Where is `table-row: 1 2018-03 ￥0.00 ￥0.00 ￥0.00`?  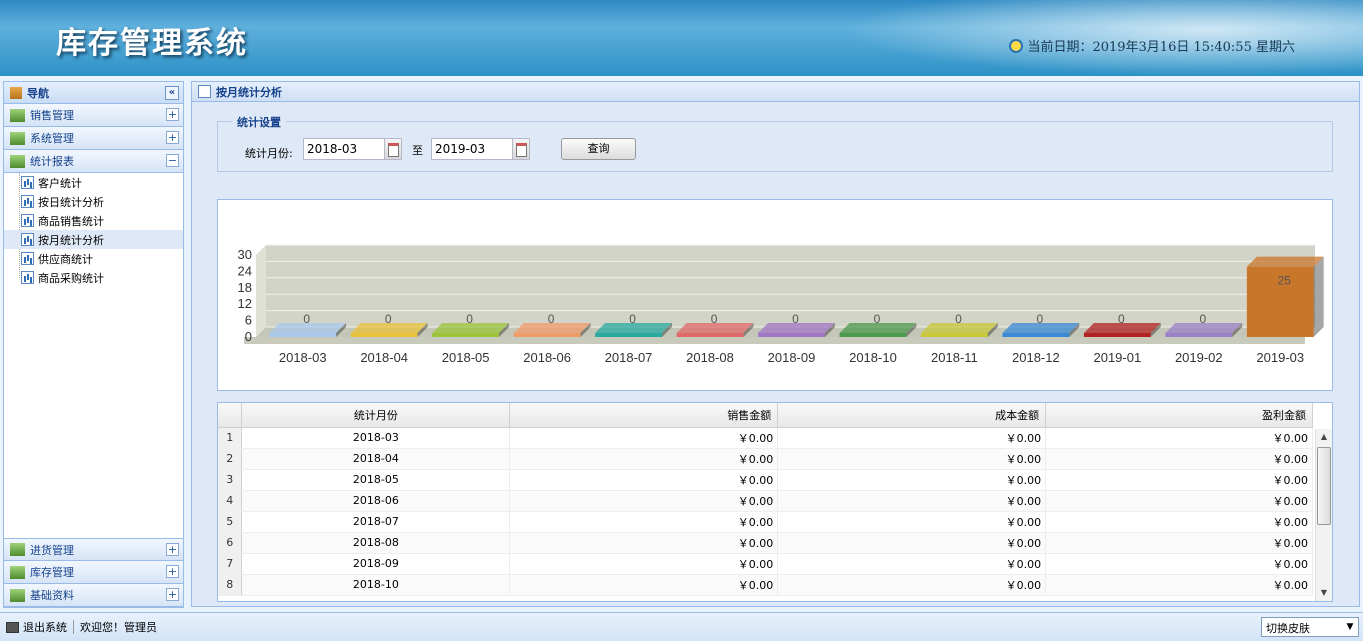 table-row: 1 2018-03 ￥0.00 ￥0.00 ￥0.00 is located at coordinates (765, 438).